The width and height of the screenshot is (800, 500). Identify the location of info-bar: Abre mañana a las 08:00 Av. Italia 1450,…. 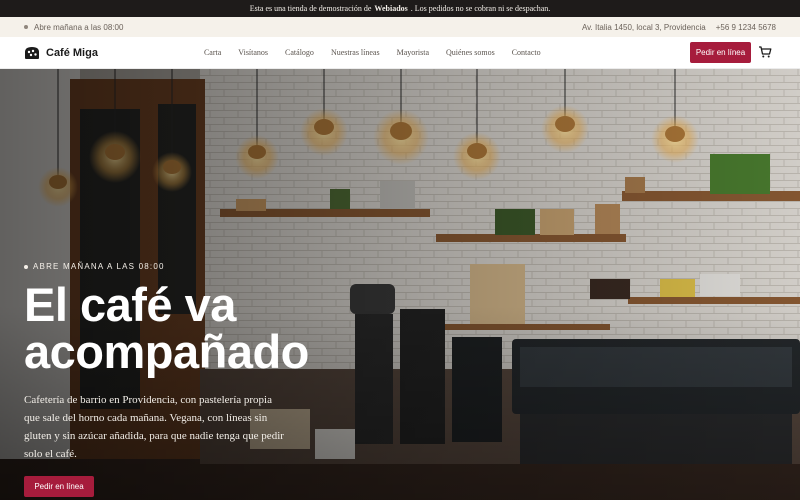
(400, 27).